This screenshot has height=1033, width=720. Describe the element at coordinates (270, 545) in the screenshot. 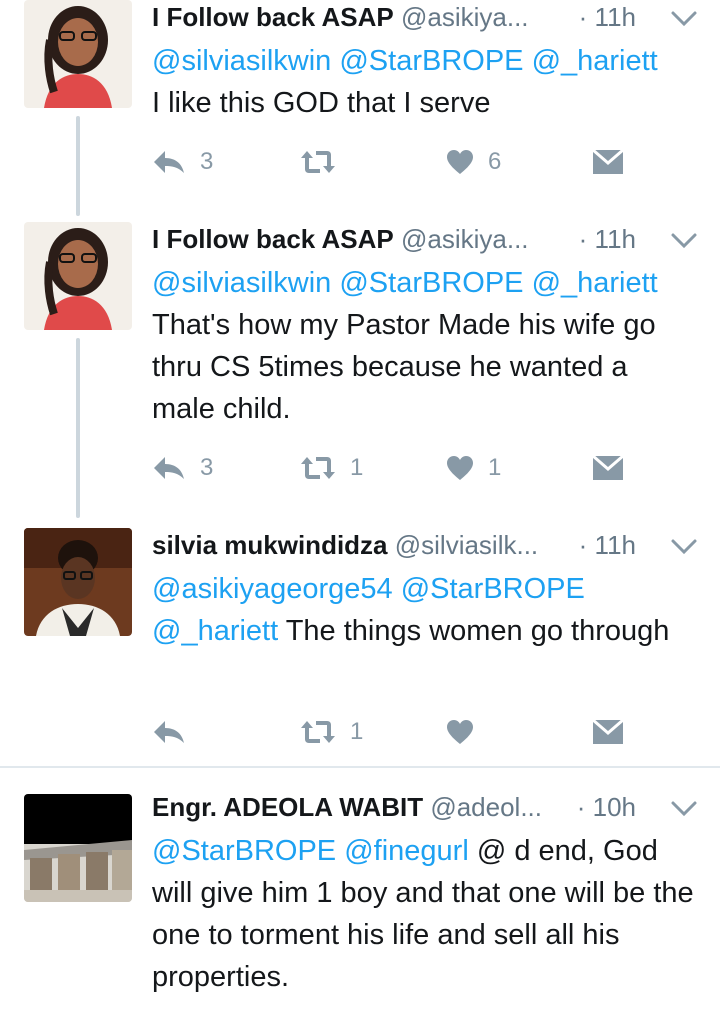

I see `display-name: silvia mukwindidza` at that location.